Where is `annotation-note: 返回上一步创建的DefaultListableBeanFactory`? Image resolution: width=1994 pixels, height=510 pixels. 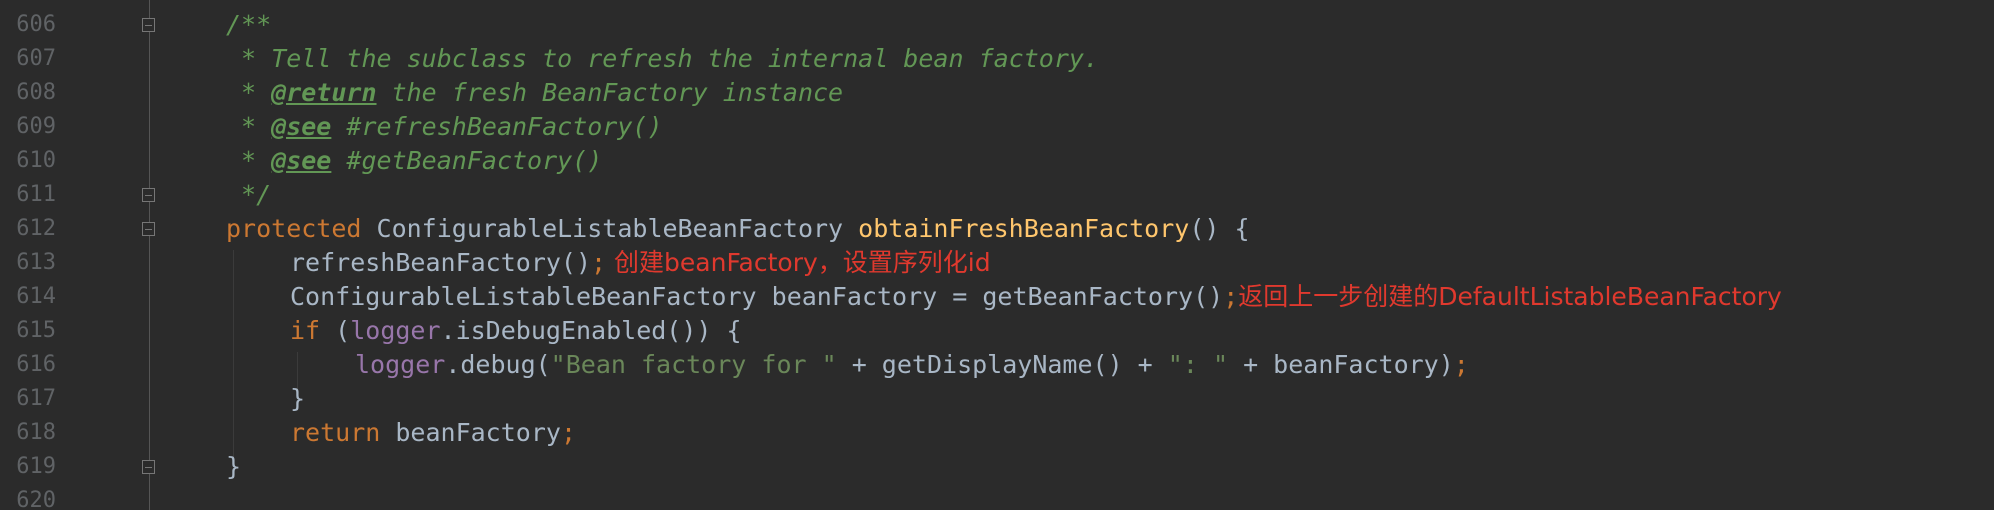 annotation-note: 返回上一步创建的DefaultListableBeanFactory is located at coordinates (1510, 296).